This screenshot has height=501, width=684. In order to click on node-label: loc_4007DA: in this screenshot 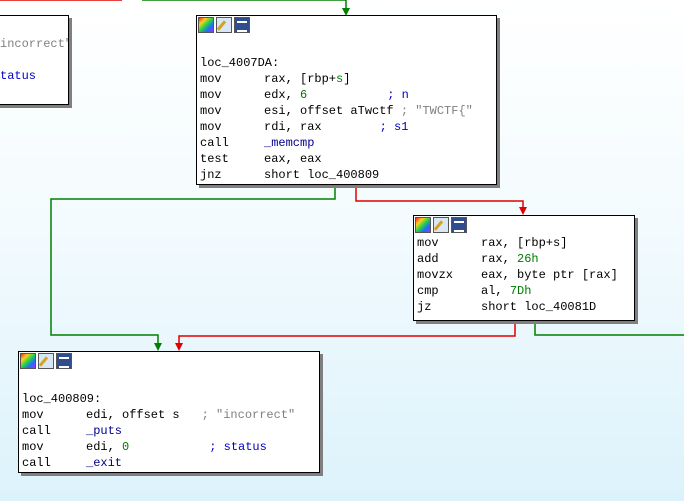, I will do `click(240, 63)`.